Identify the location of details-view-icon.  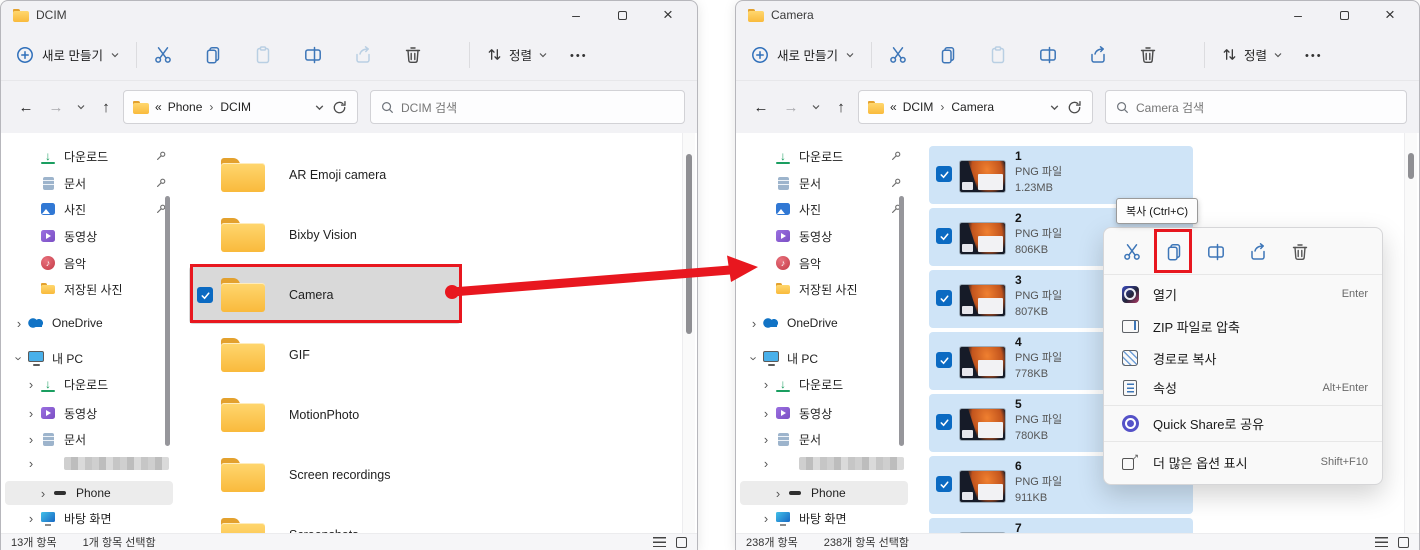
(659, 542).